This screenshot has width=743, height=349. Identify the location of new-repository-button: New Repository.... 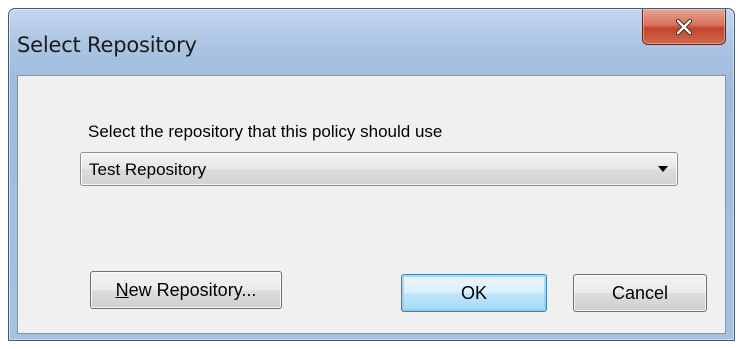
(186, 290).